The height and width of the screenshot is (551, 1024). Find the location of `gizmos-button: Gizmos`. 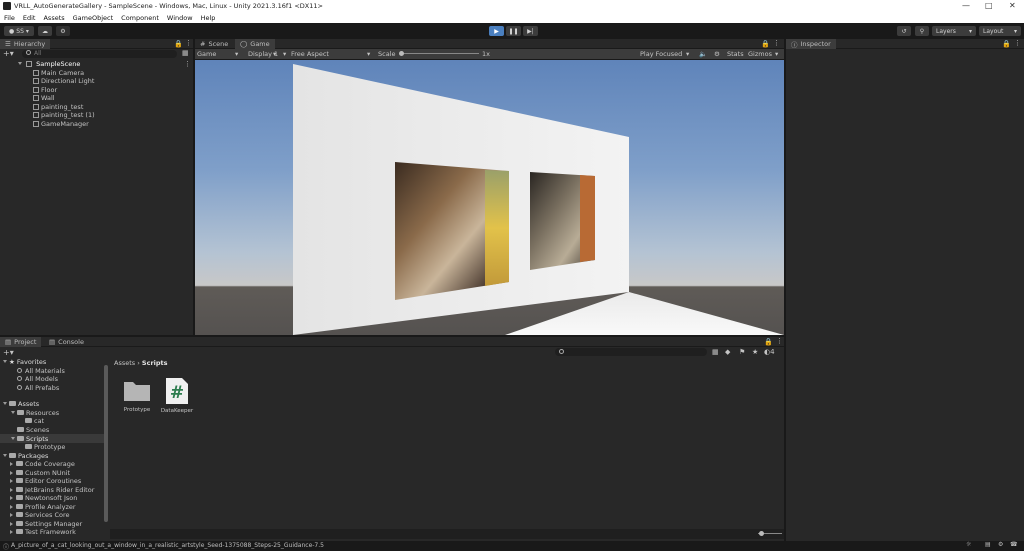

gizmos-button: Gizmos is located at coordinates (760, 54).